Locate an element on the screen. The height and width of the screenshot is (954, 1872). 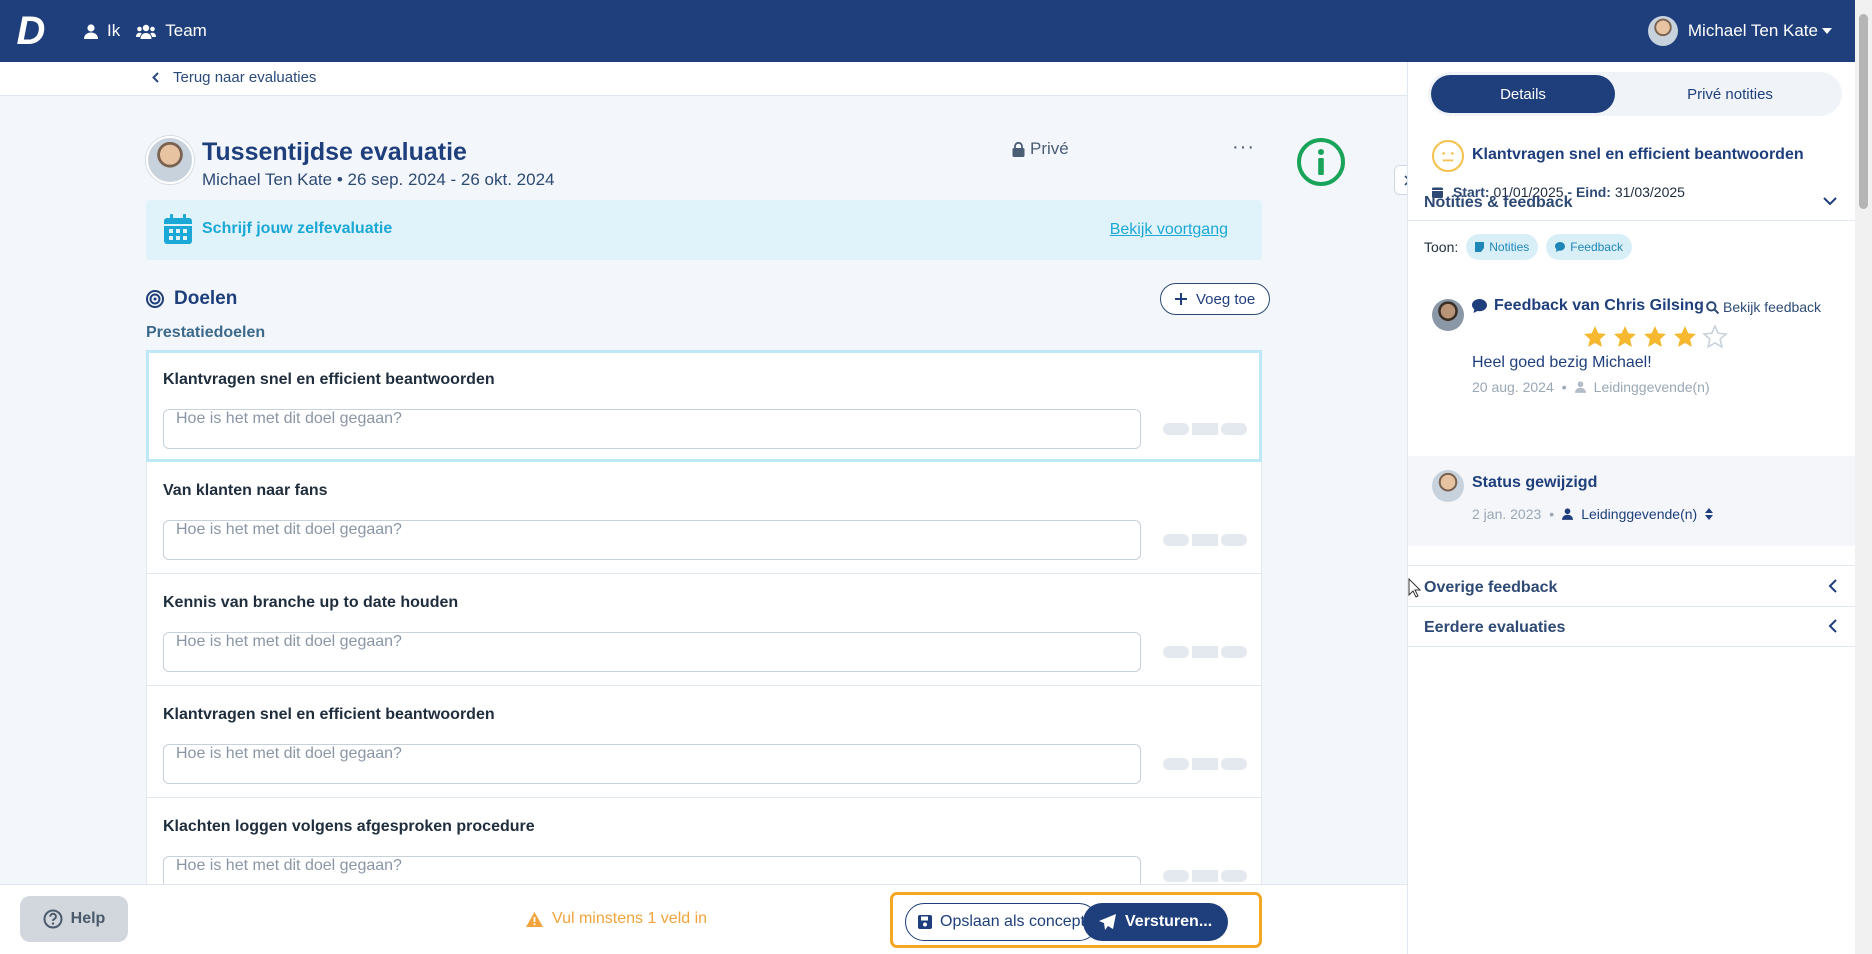
feedback-title-row: Feedback van Chris Gilsing is located at coordinates (1588, 306).